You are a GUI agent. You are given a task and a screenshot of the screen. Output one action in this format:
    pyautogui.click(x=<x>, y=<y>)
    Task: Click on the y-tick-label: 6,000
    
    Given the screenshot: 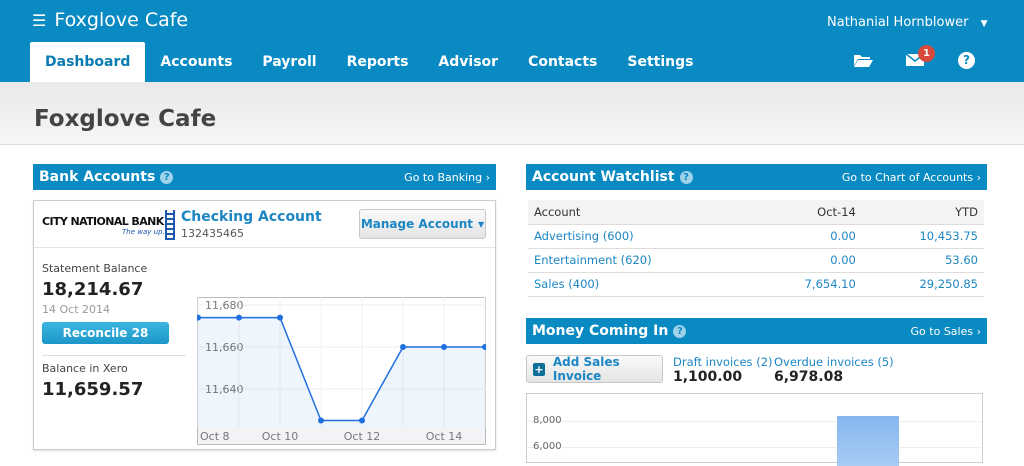 What is the action you would take?
    pyautogui.click(x=547, y=446)
    